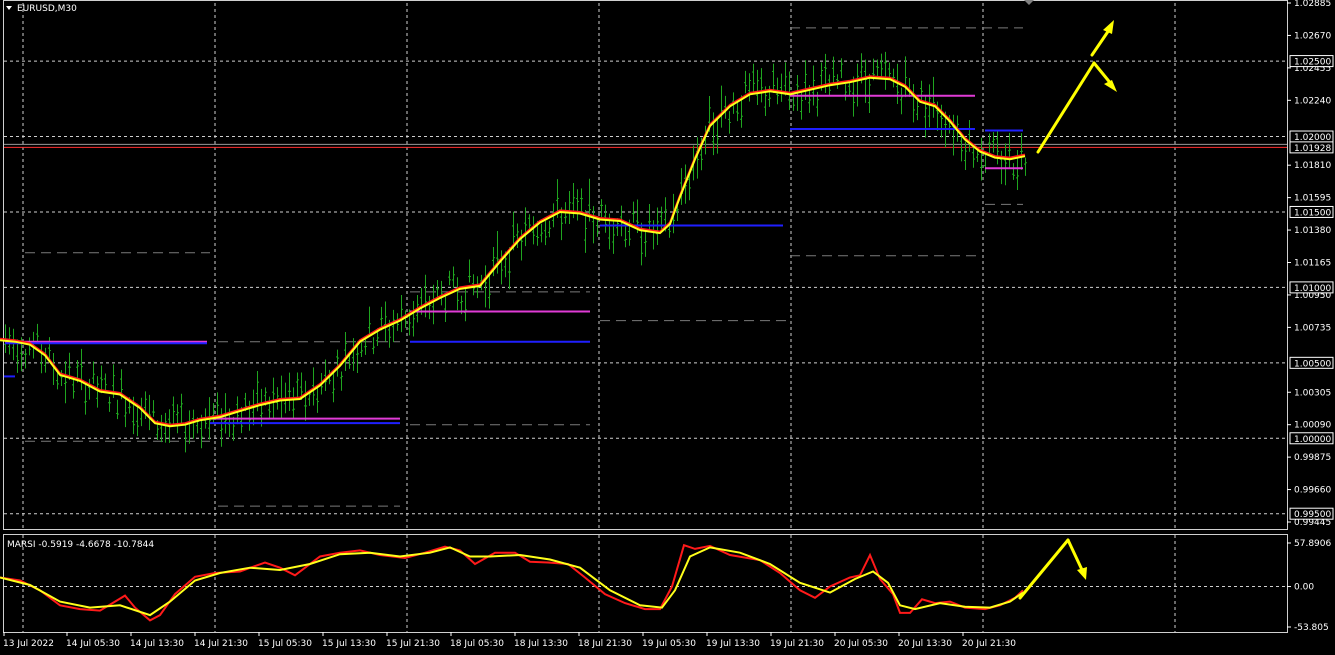 This screenshot has height=655, width=1335. What do you see at coordinates (1312, 149) in the screenshot?
I see `level-price-label: 1.01928` at bounding box center [1312, 149].